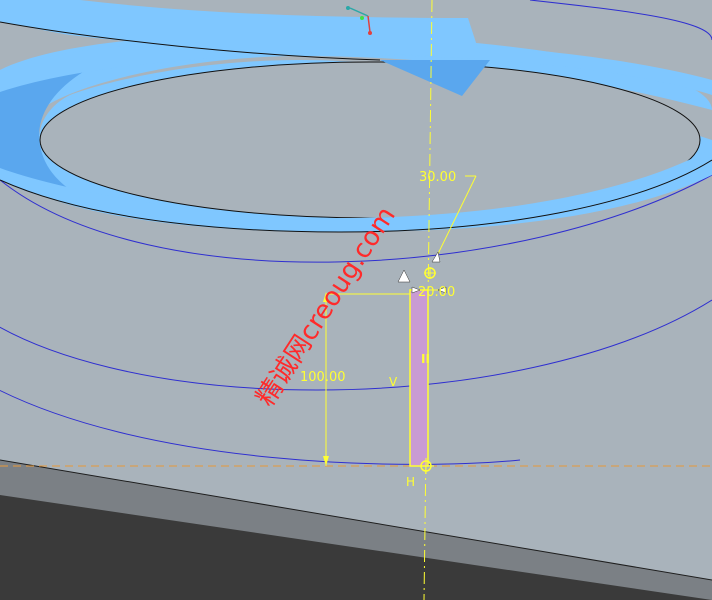  I want to click on dim-arrow-bottom, so click(326, 461).